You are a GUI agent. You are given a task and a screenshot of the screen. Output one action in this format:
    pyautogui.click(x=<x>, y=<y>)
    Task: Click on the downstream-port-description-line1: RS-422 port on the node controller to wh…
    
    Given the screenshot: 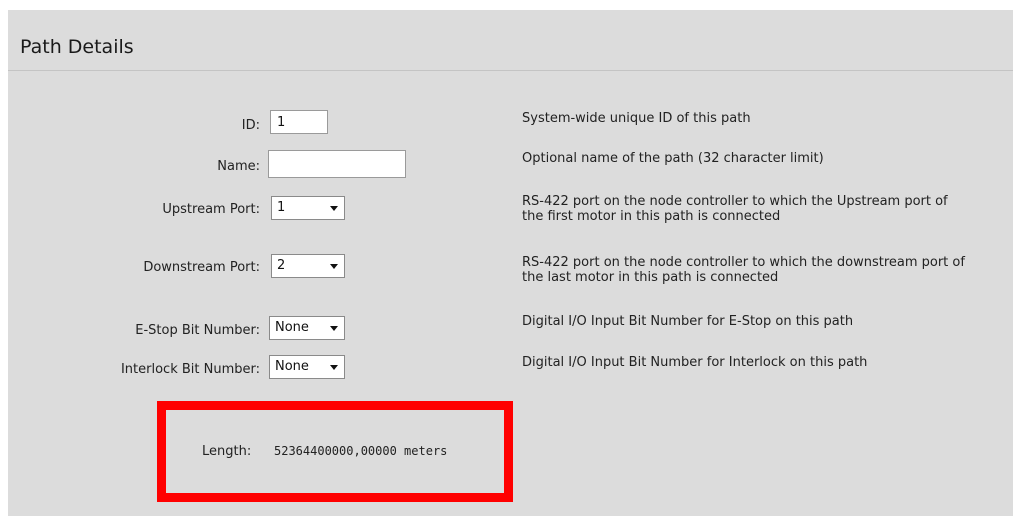 What is the action you would take?
    pyautogui.click(x=743, y=262)
    